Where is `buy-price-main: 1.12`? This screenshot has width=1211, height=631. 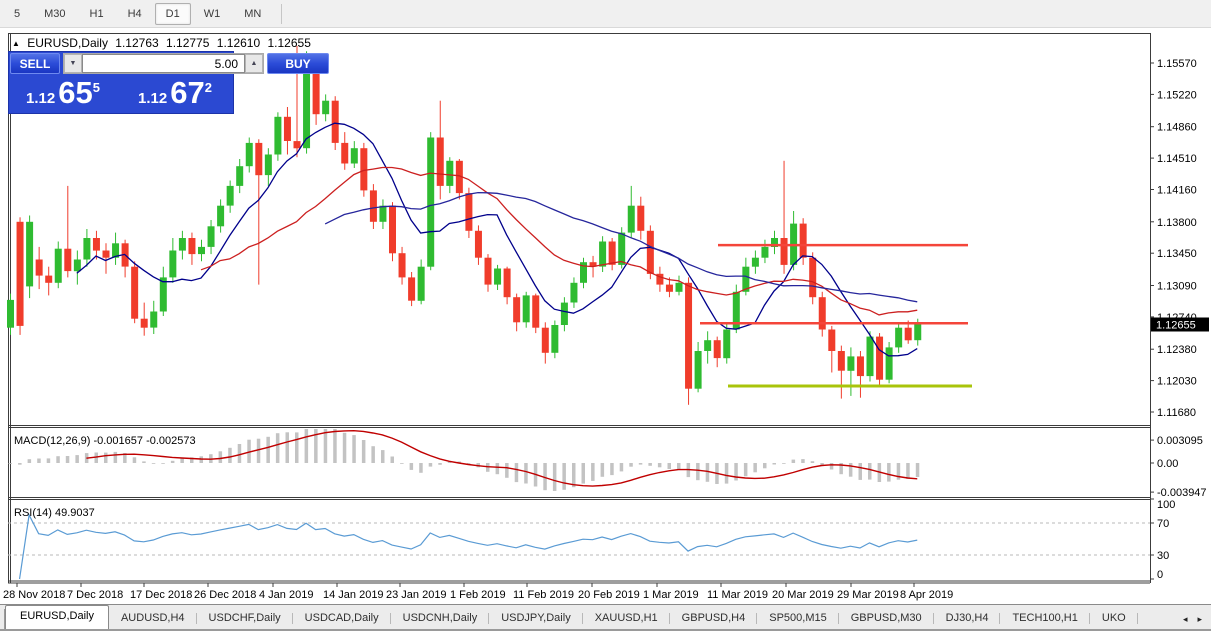
buy-price-main: 1.12 is located at coordinates (153, 98).